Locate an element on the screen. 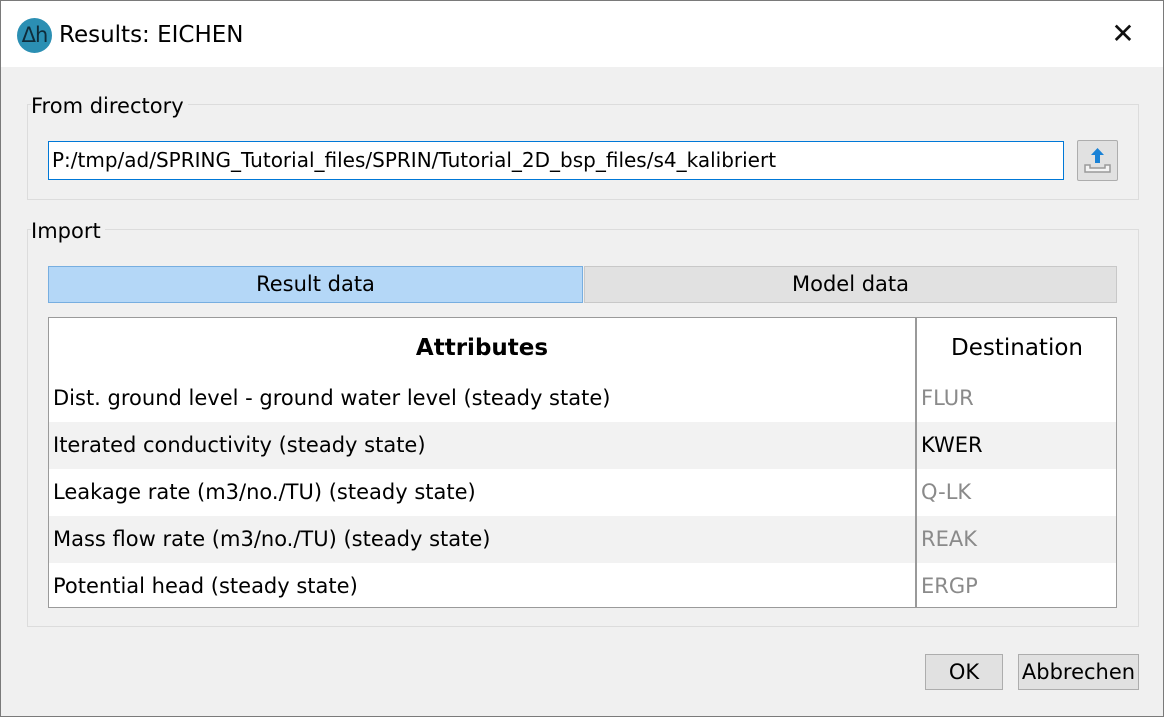 The width and height of the screenshot is (1164, 717). cancel-button: Abbrechen is located at coordinates (1078, 672).